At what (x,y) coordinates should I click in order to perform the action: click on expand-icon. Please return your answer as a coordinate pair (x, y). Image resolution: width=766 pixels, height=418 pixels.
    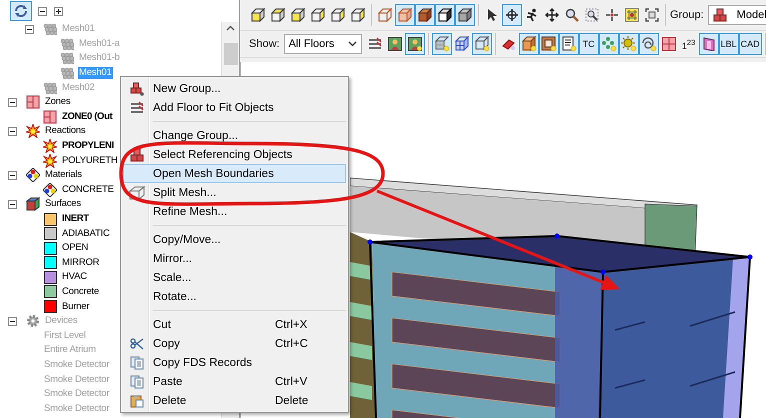
    Looking at the image, I should click on (58, 11).